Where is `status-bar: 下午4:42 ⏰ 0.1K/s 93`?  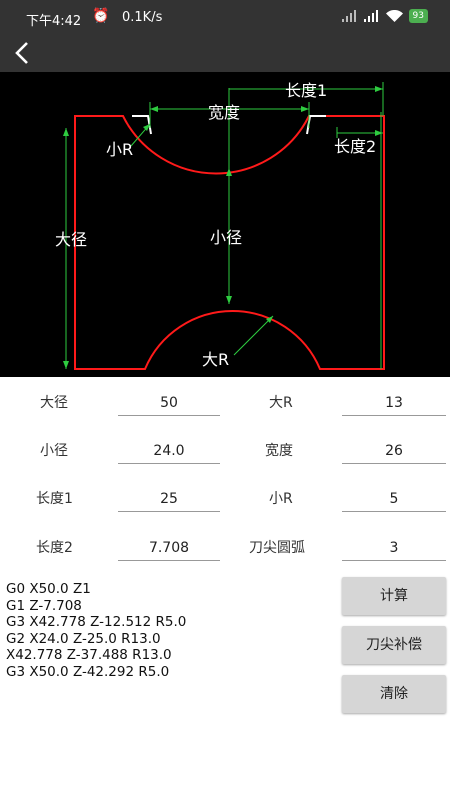
status-bar: 下午4:42 ⏰ 0.1K/s 93 is located at coordinates (225, 18).